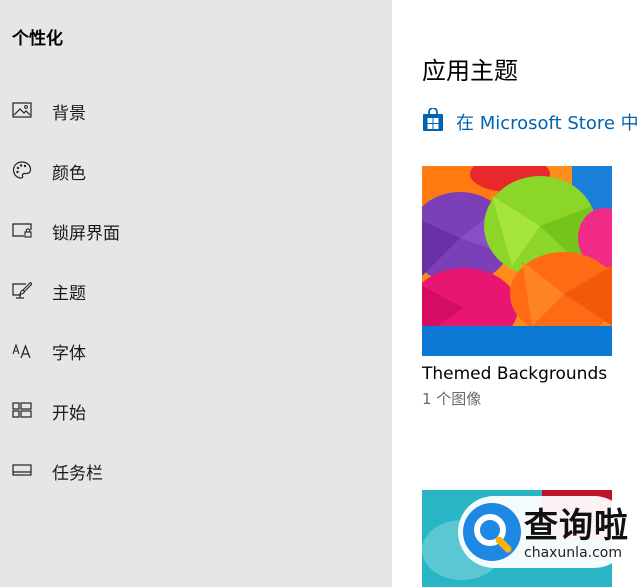 The height and width of the screenshot is (587, 638). What do you see at coordinates (517, 261) in the screenshot?
I see `theme-thumbnail` at bounding box center [517, 261].